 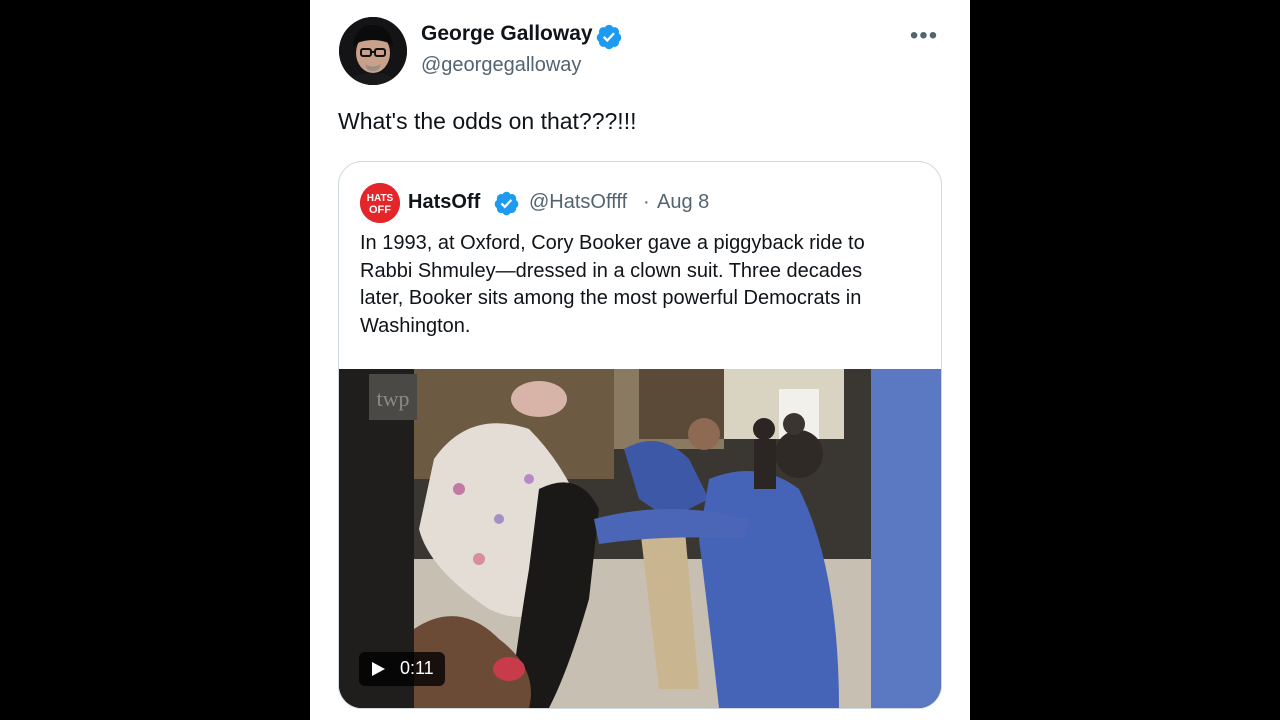 What do you see at coordinates (380, 210) in the screenshot?
I see `avatar-logo-text: OFF` at bounding box center [380, 210].